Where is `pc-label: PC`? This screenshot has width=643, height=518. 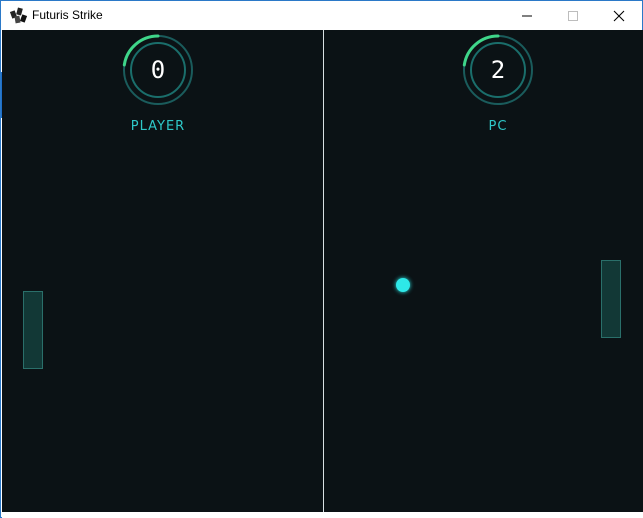
pc-label: PC is located at coordinates (498, 126).